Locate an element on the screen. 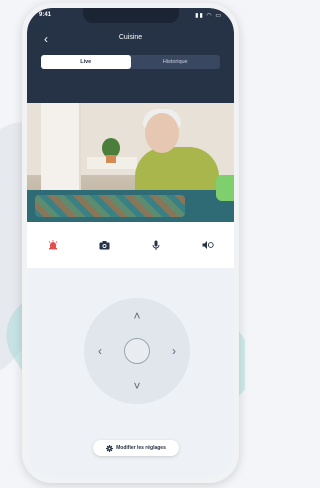 The image size is (320, 488). alarm-icon is located at coordinates (53, 245).